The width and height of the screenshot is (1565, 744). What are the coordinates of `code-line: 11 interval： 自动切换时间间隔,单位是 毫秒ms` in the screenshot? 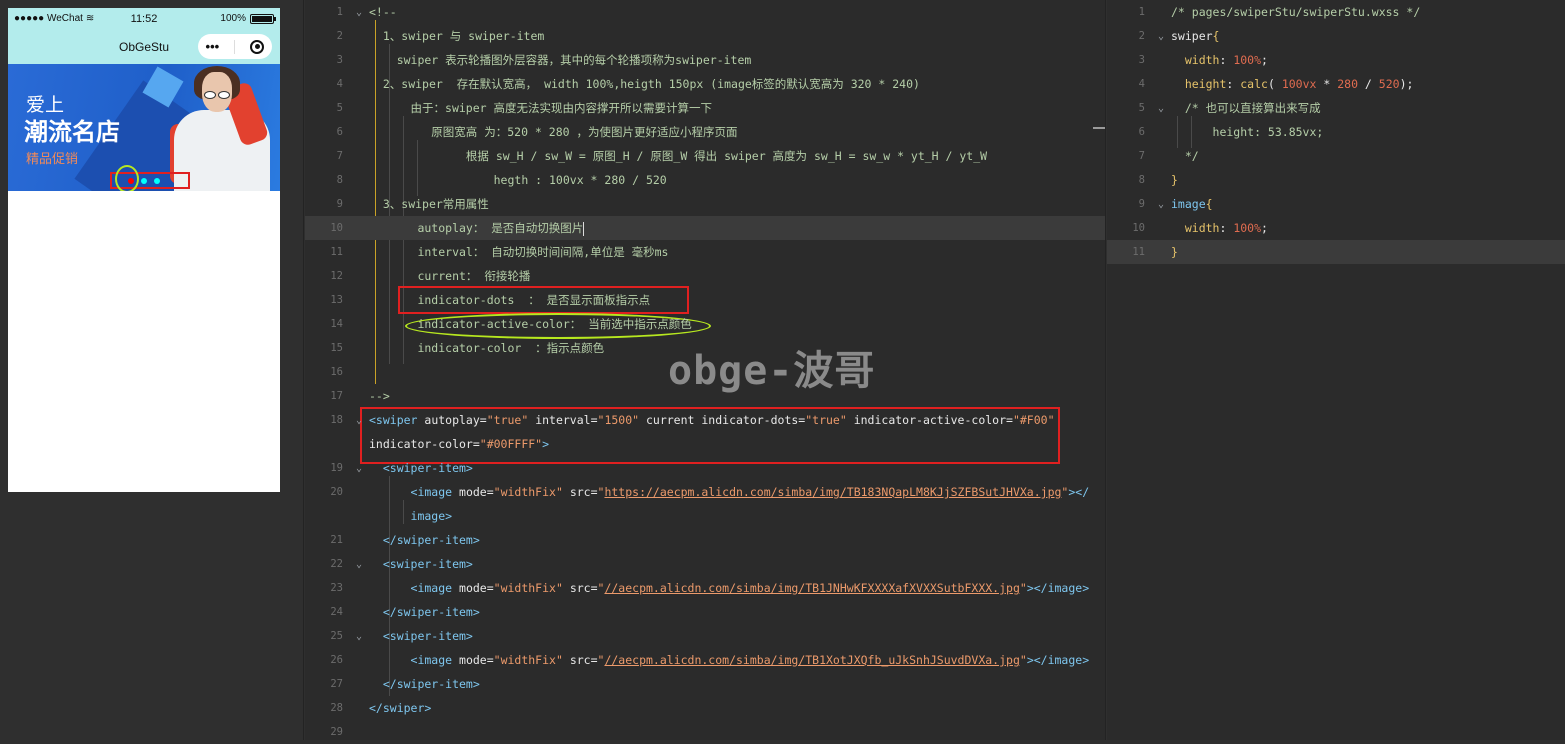 It's located at (705, 252).